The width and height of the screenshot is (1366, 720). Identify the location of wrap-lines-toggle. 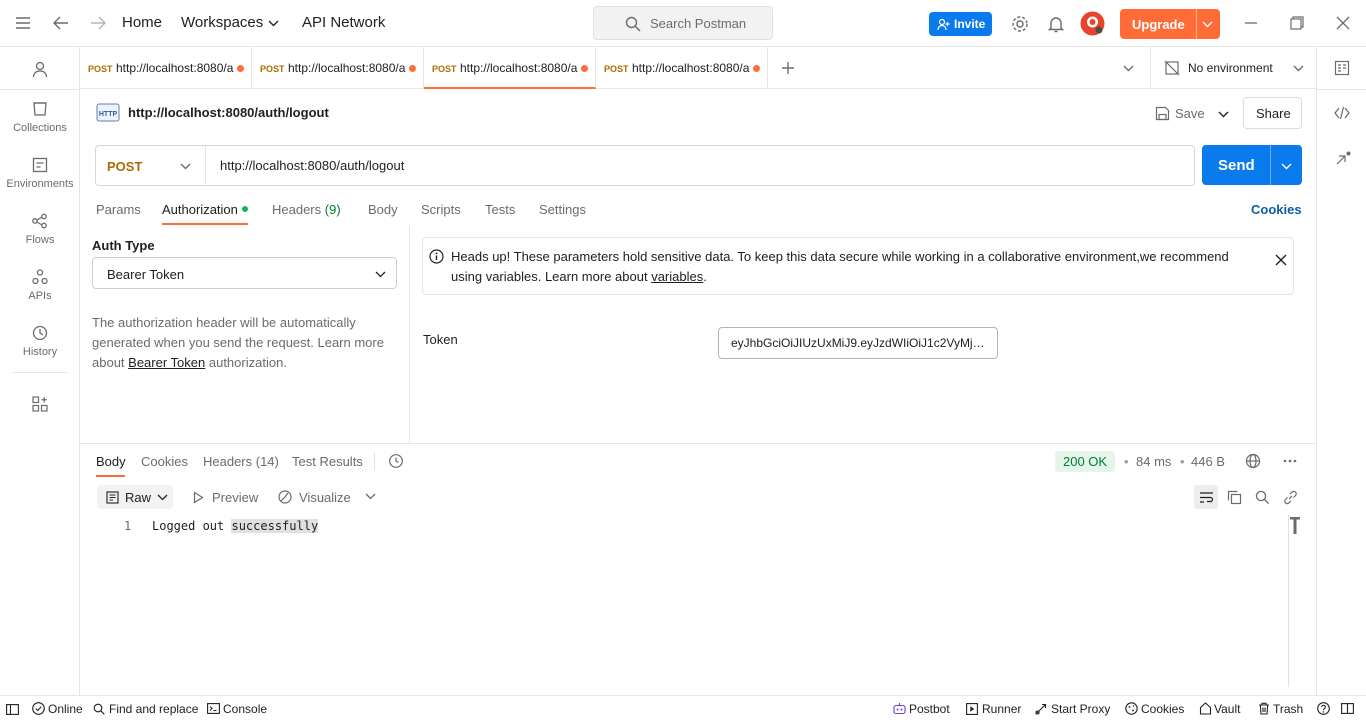
(1206, 497).